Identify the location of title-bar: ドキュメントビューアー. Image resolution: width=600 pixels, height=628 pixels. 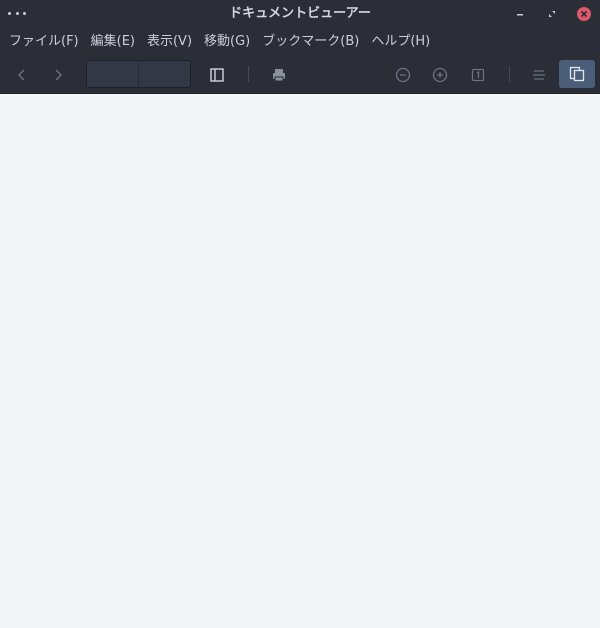
(300, 14).